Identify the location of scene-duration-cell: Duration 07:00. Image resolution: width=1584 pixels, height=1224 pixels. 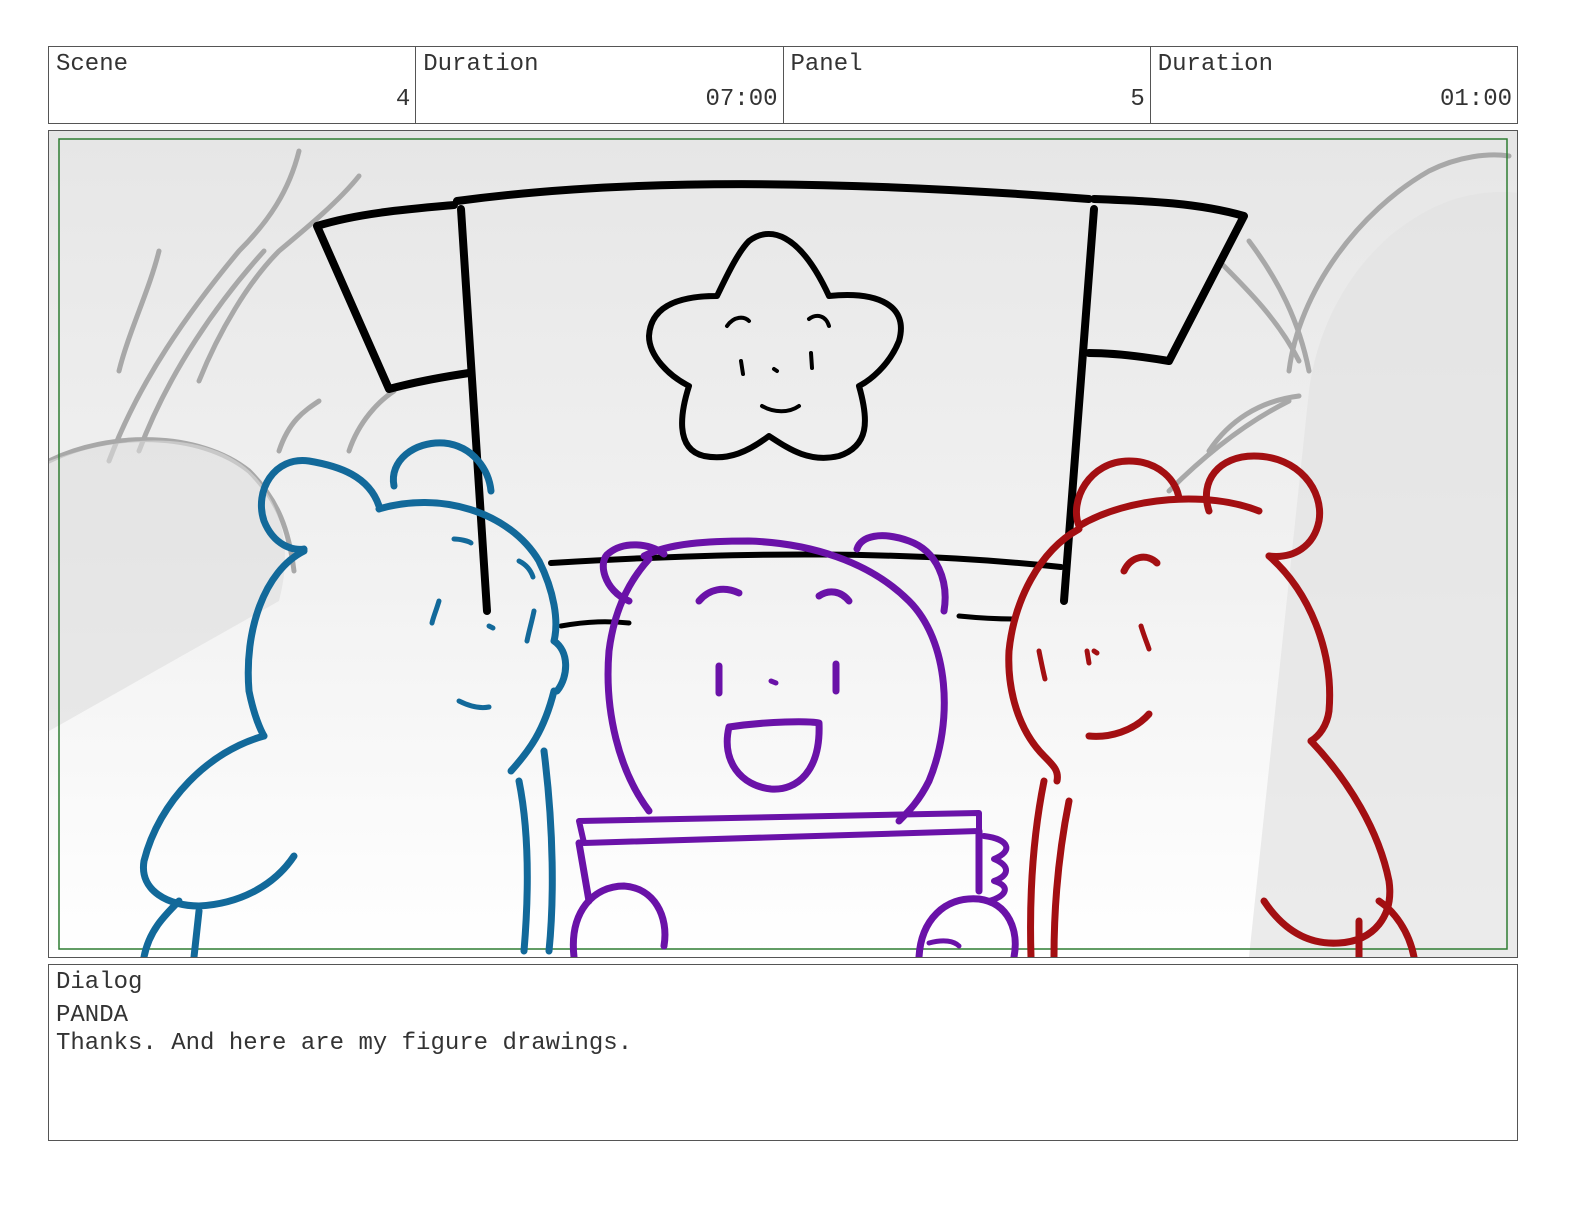
(600, 85).